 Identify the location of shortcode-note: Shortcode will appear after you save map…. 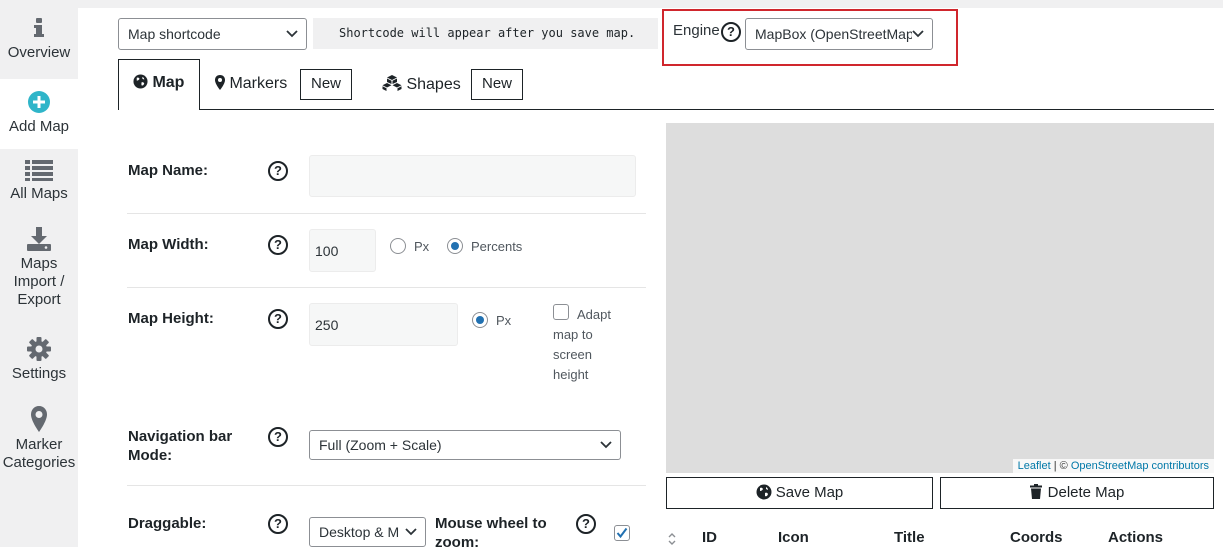
(485, 33).